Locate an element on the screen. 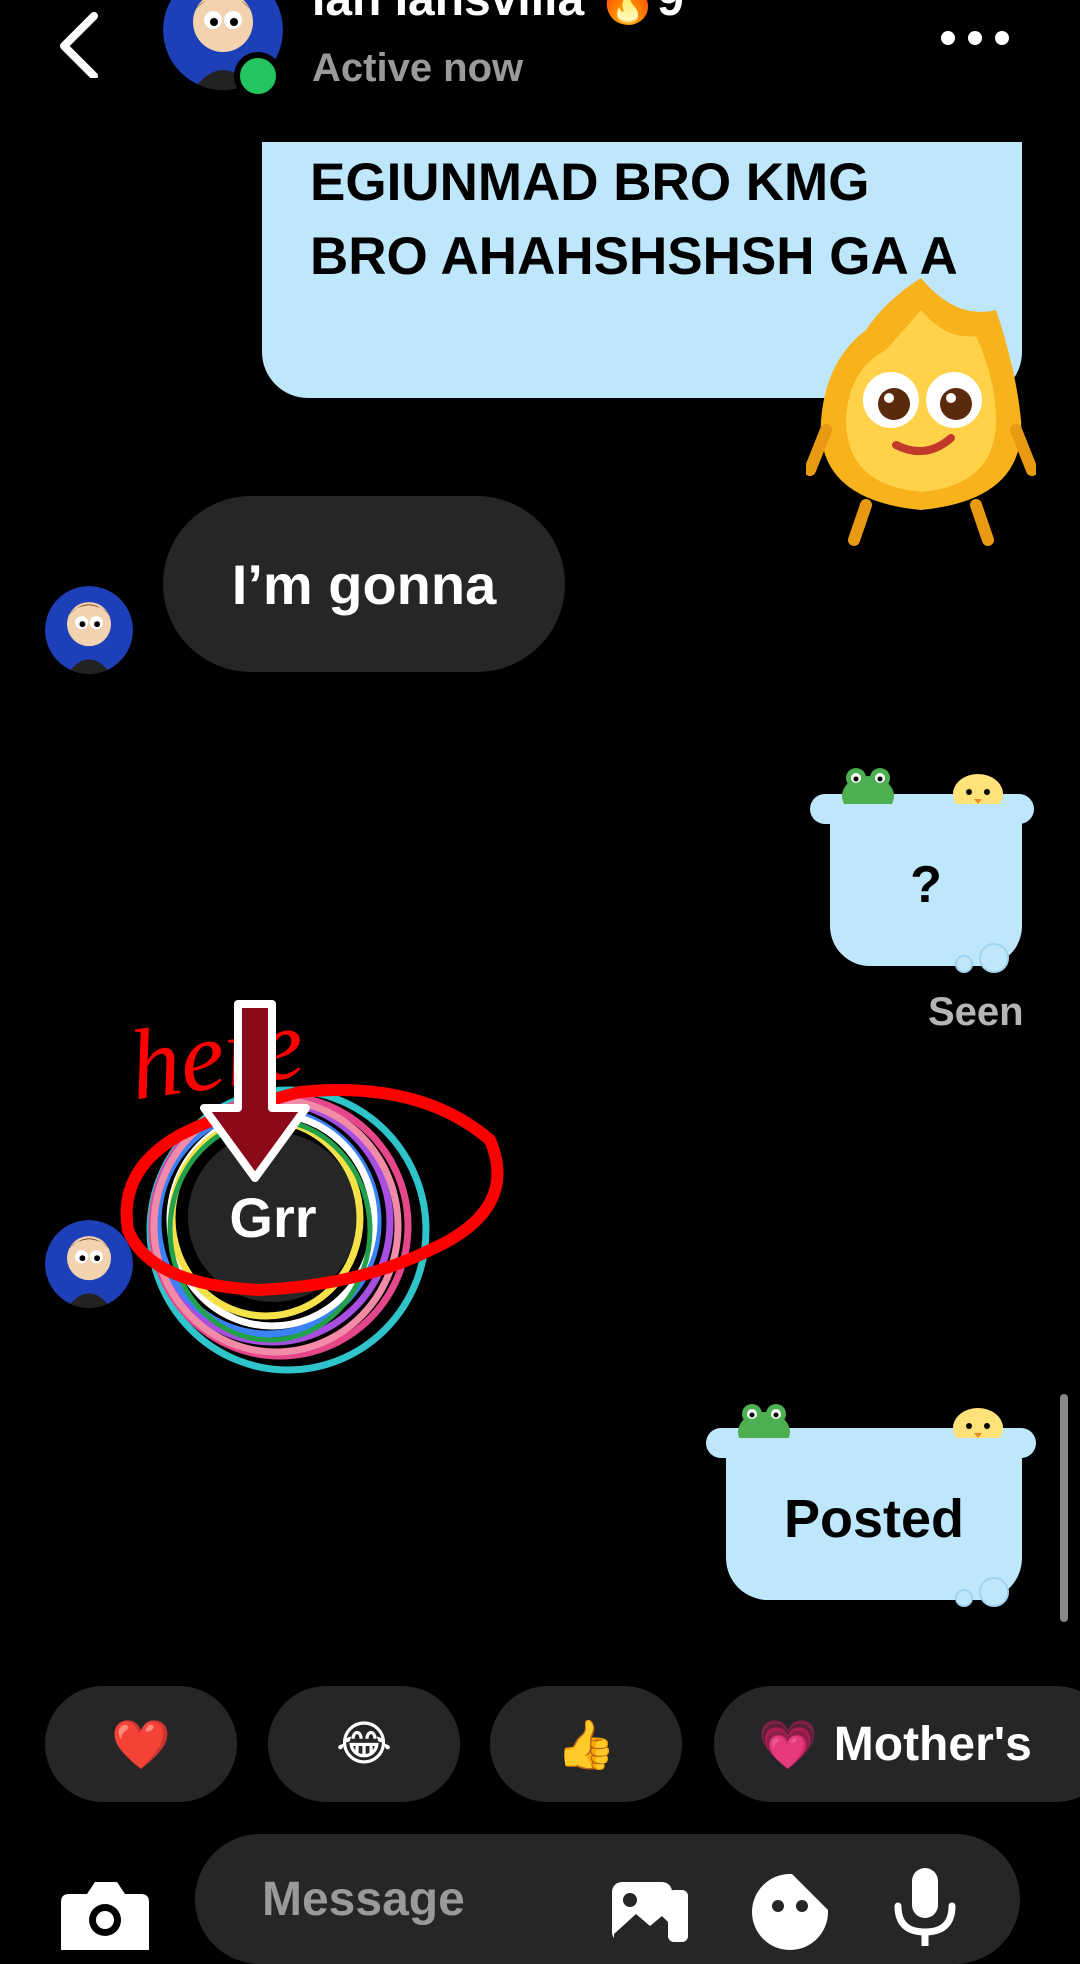 The height and width of the screenshot is (1964, 1080). laughing-emoji: 😂 is located at coordinates (364, 1744).